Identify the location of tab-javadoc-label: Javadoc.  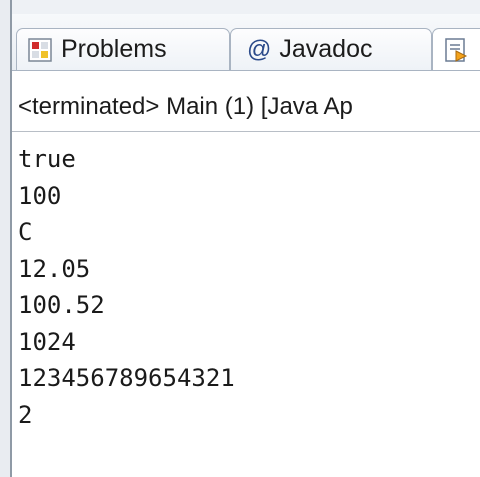
(326, 49).